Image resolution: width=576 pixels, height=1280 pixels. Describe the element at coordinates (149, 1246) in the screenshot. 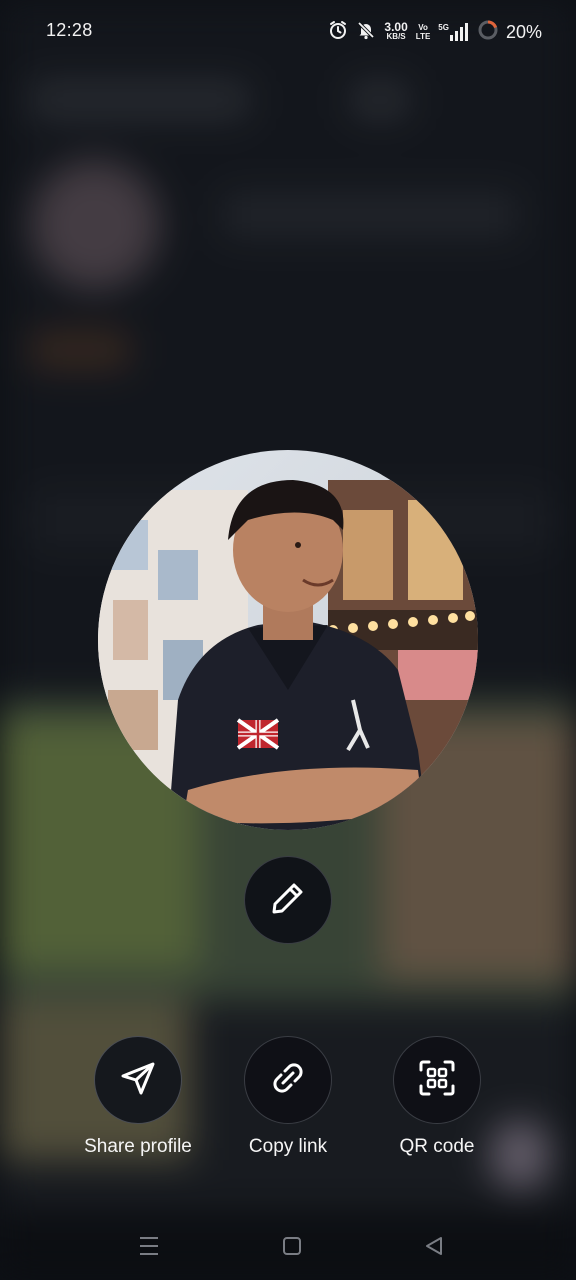

I see `menu-icon` at that location.